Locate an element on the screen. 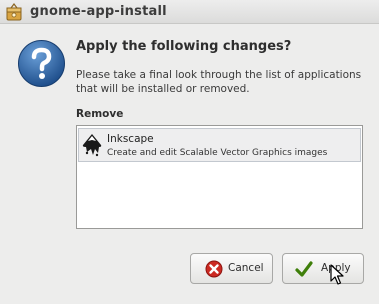 This screenshot has height=304, width=379. cancel-button: Cancel is located at coordinates (231, 268).